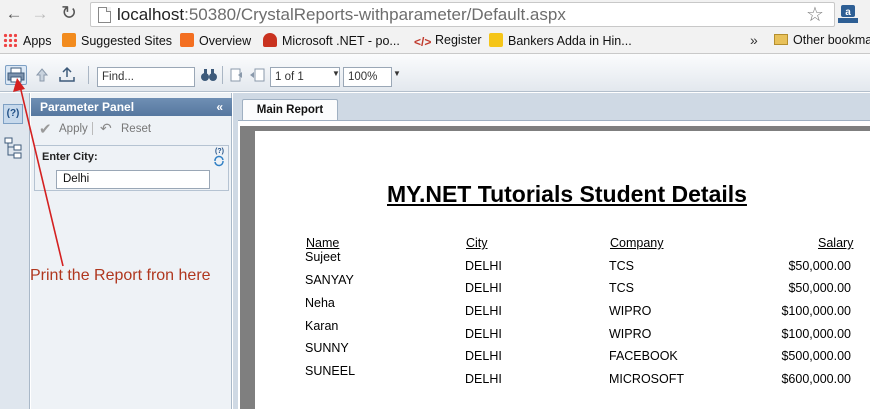 This screenshot has width=870, height=409. Describe the element at coordinates (131, 168) in the screenshot. I see `parameter-city-section: Enter City: (?) Delhi` at that location.